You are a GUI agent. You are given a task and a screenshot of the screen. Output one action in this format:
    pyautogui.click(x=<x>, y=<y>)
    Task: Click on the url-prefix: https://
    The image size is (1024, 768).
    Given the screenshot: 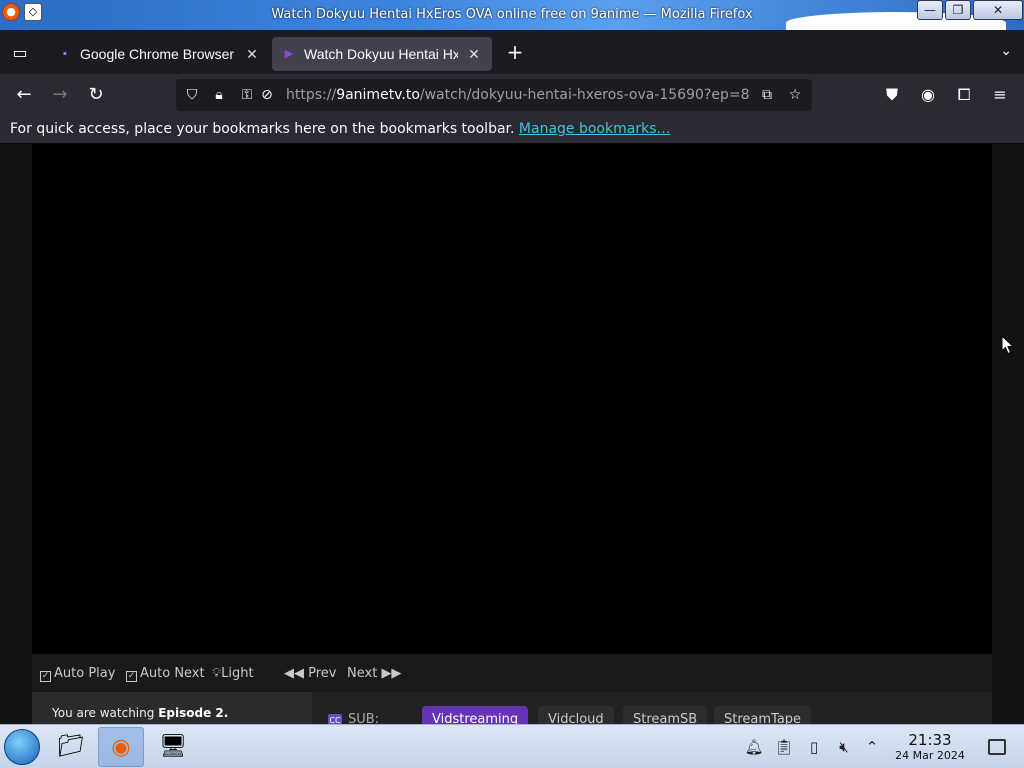 What is the action you would take?
    pyautogui.click(x=311, y=95)
    